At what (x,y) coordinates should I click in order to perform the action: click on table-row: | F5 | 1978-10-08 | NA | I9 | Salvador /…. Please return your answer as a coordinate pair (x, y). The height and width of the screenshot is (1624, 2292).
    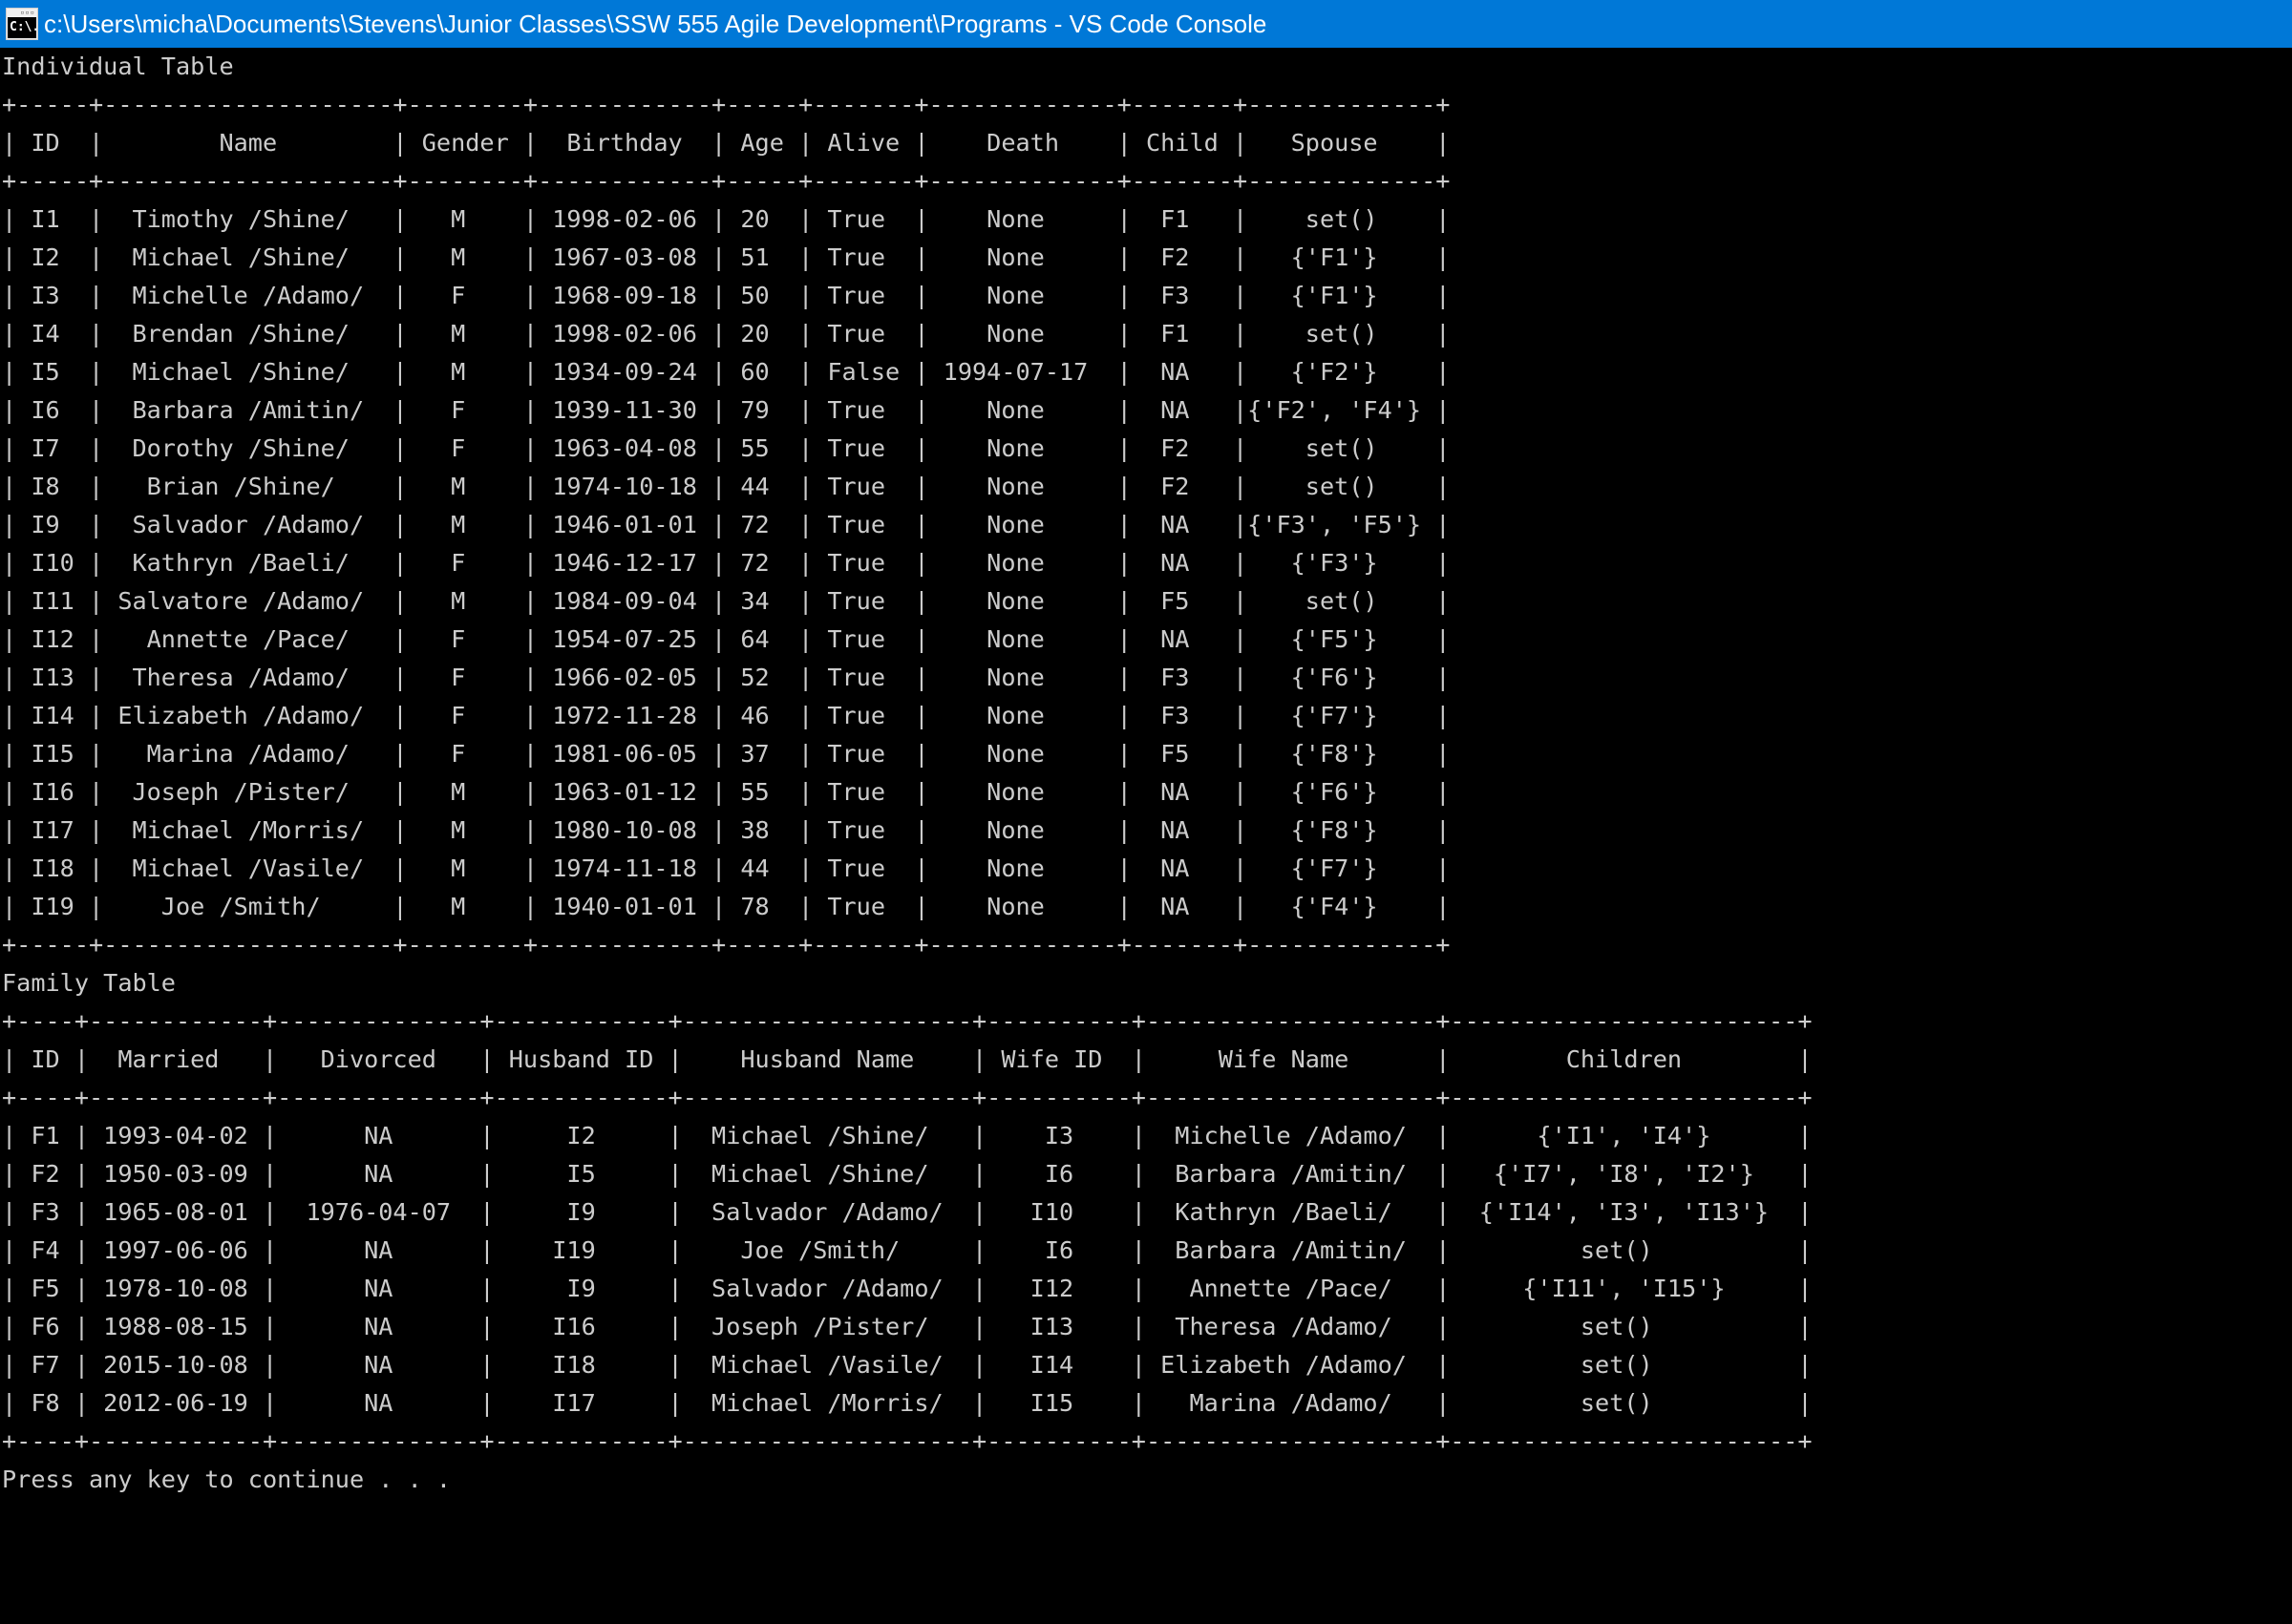
    Looking at the image, I should click on (907, 1288).